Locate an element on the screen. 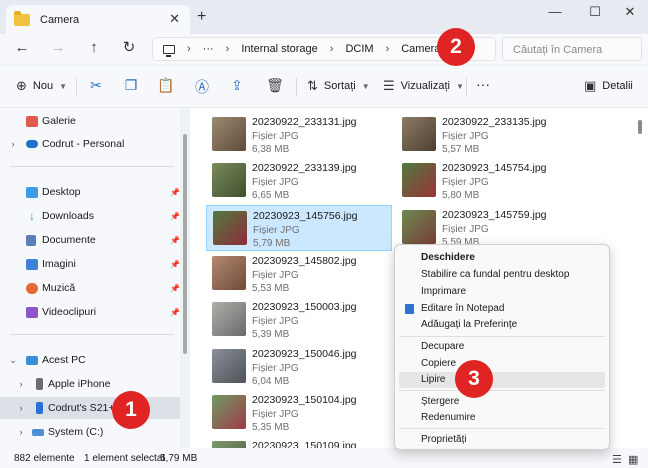 Image resolution: width=648 pixels, height=468 pixels. sidebar-item-videos: Videoclipuri 📌 is located at coordinates (90, 312).